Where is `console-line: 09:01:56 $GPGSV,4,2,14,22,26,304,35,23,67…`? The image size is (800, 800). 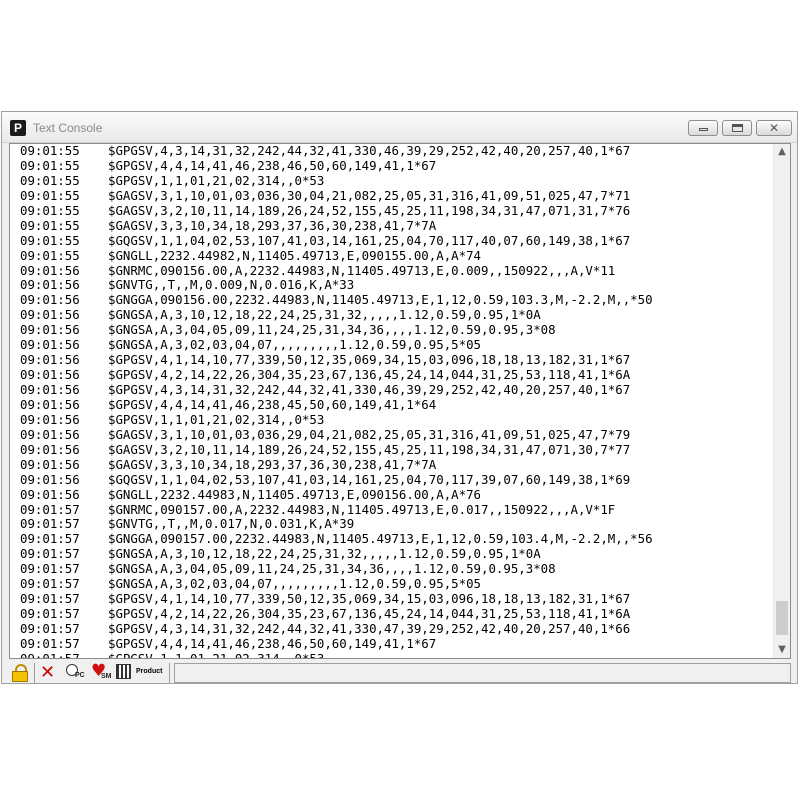 console-line: 09:01:56 $GPGSV,4,2,14,22,26,304,35,23,67… is located at coordinates (397, 375).